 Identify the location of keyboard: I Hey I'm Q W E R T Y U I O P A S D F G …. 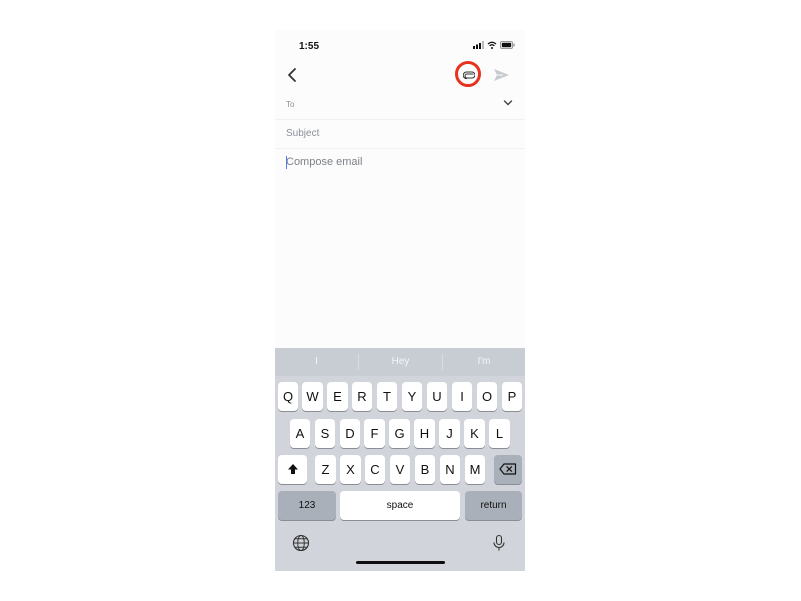
(400, 459).